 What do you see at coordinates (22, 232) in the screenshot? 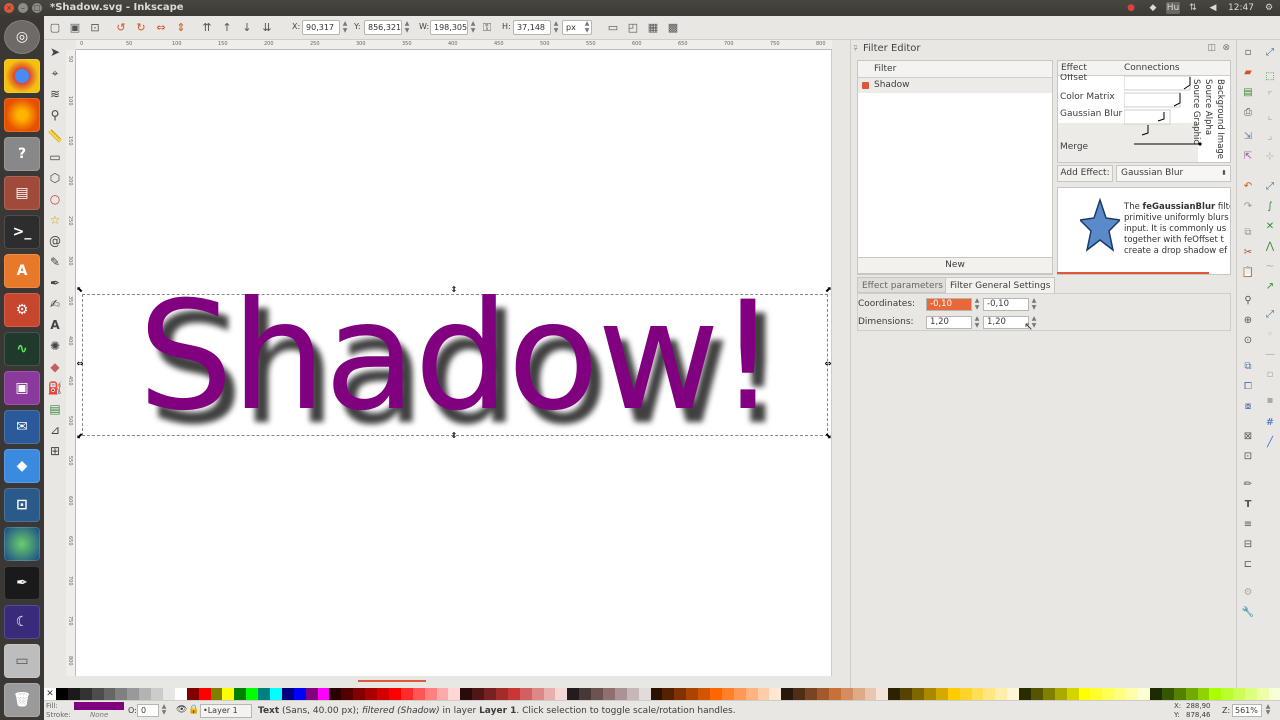
I see `terminal-icon: >_` at bounding box center [22, 232].